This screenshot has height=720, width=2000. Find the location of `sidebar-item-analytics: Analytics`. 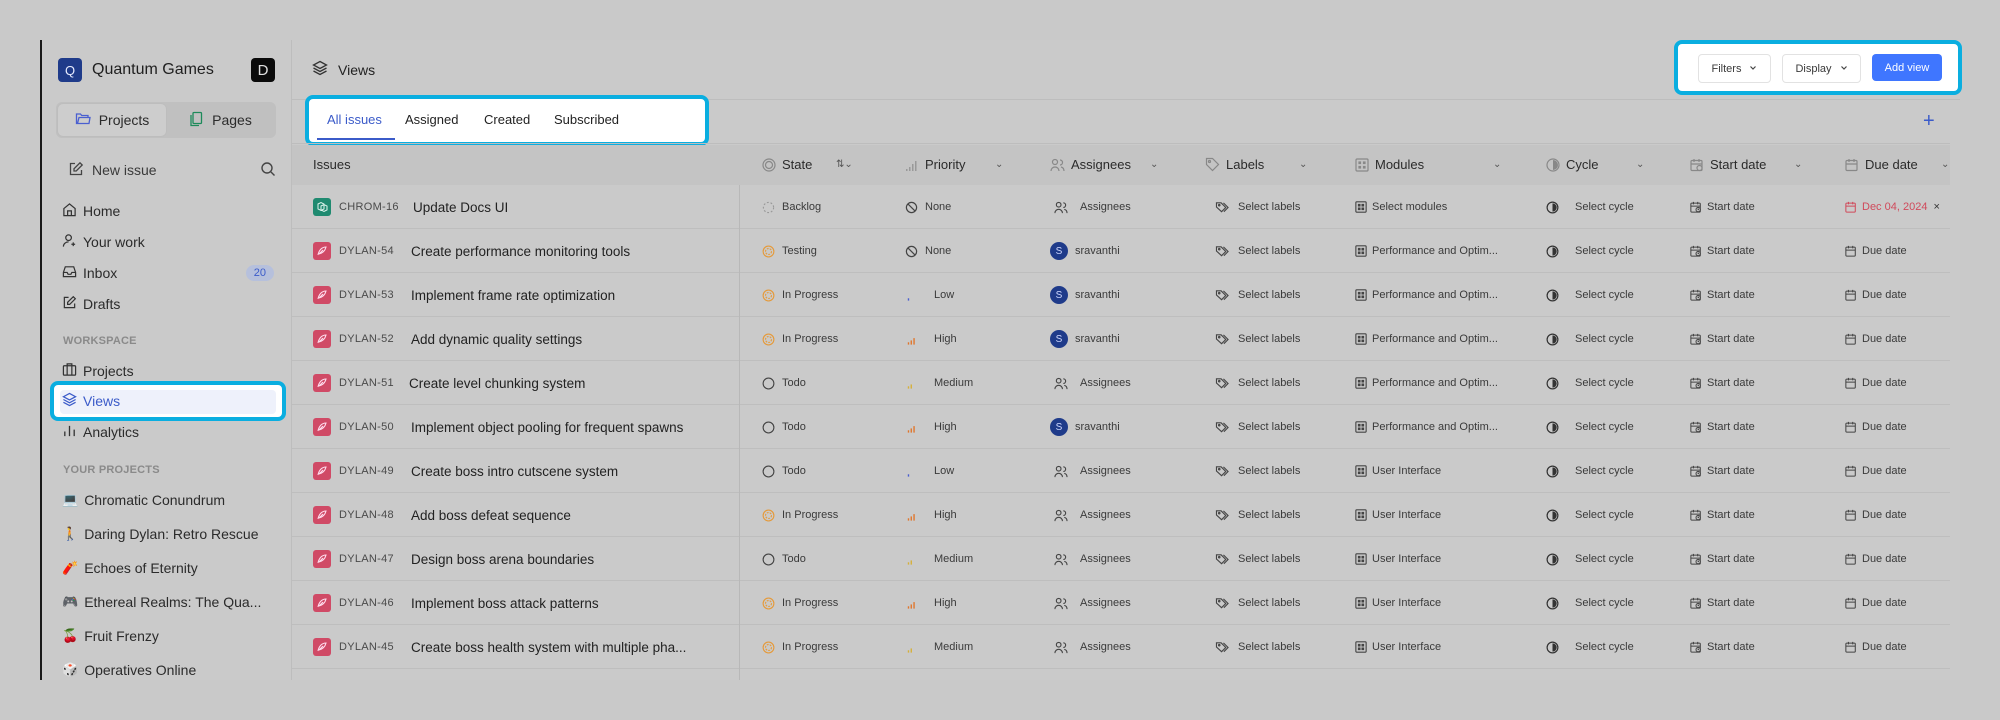

sidebar-item-analytics: Analytics is located at coordinates (172, 432).